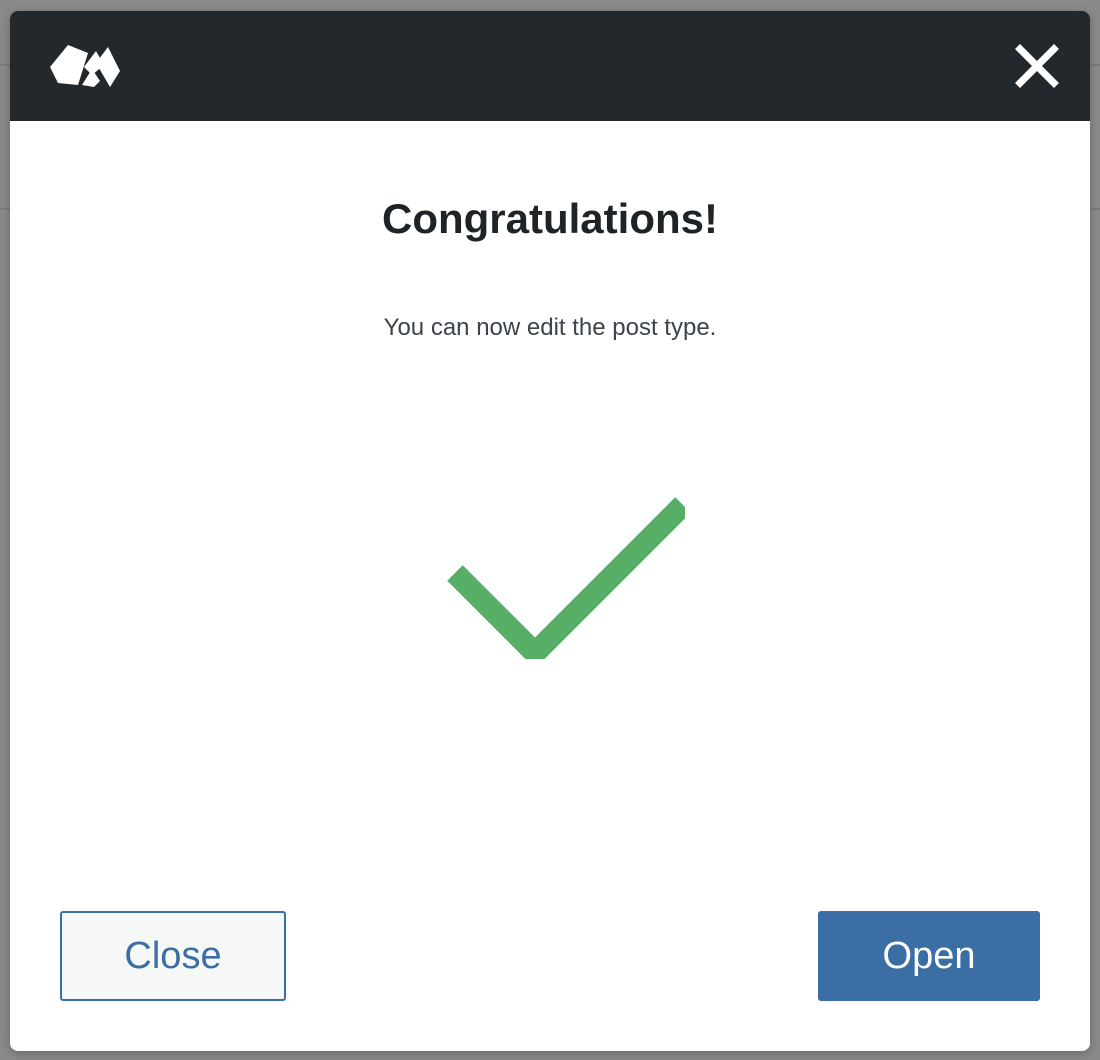 This screenshot has width=1100, height=1060. I want to click on close-button: Close, so click(173, 956).